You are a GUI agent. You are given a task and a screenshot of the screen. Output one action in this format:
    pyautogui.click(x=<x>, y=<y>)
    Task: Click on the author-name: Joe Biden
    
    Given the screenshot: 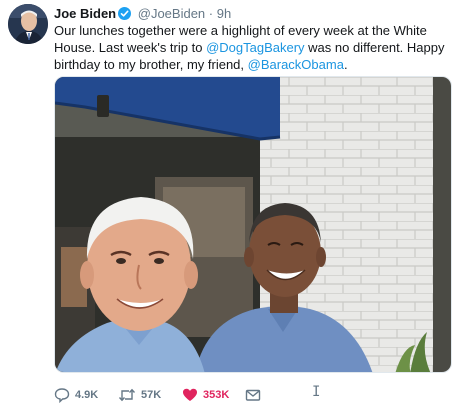 What is the action you would take?
    pyautogui.click(x=85, y=13)
    